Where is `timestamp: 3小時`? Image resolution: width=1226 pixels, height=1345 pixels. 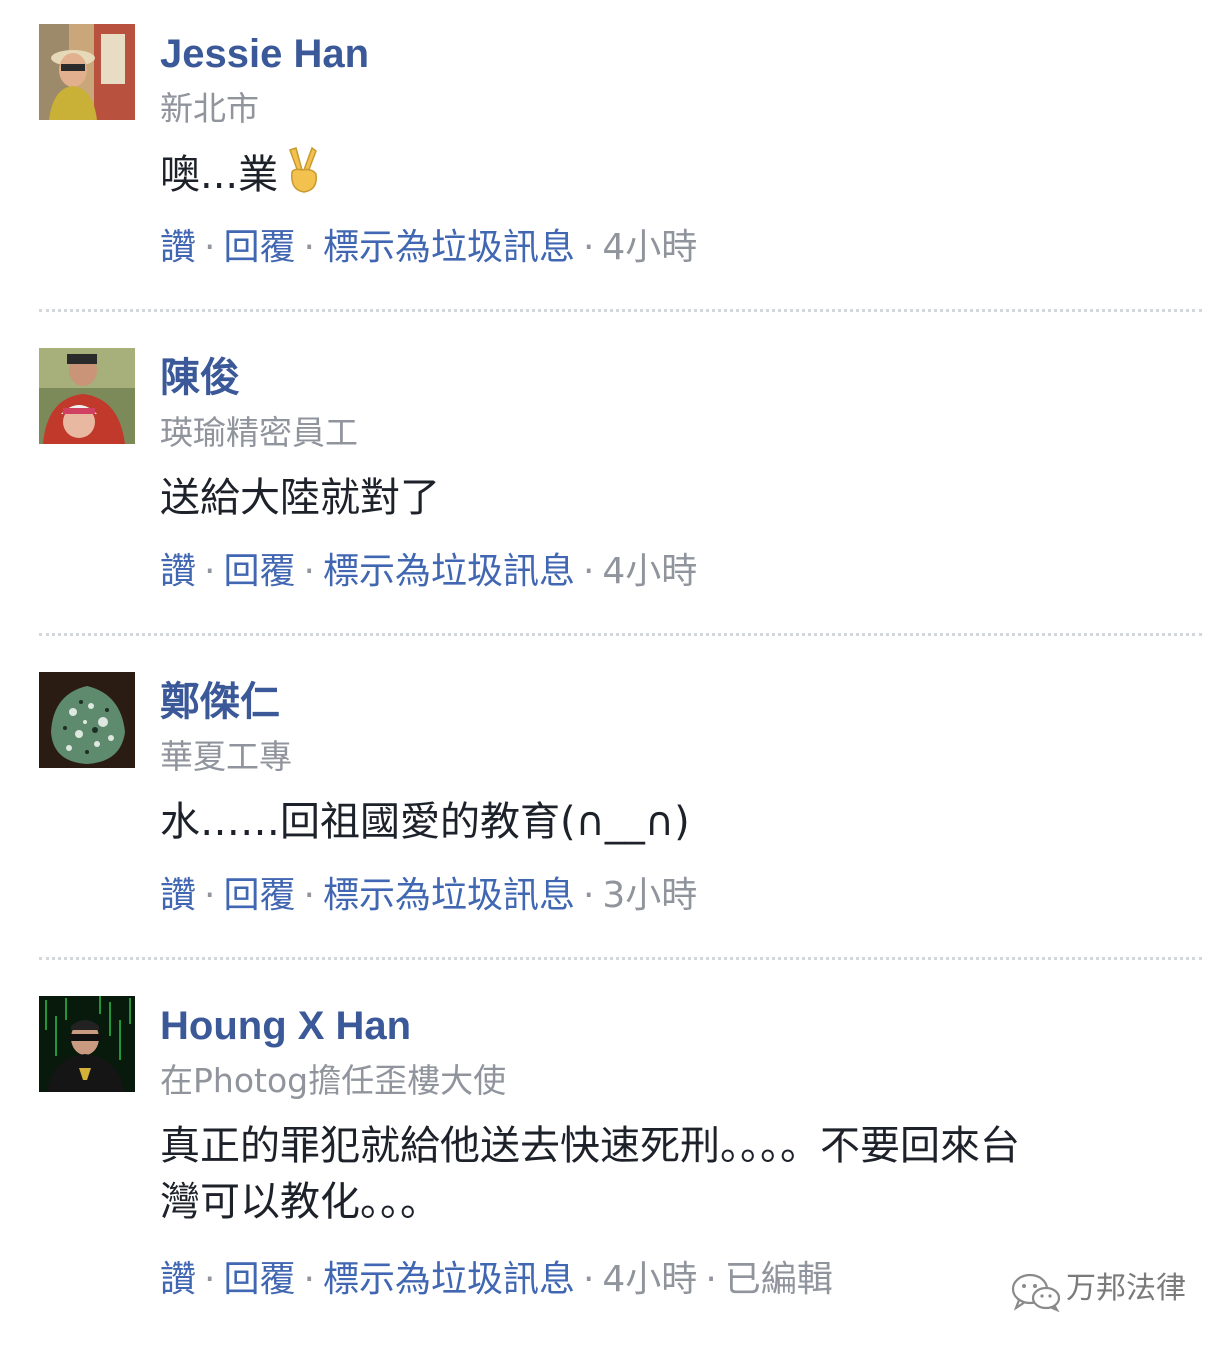
timestamp: 3小時 is located at coordinates (649, 895).